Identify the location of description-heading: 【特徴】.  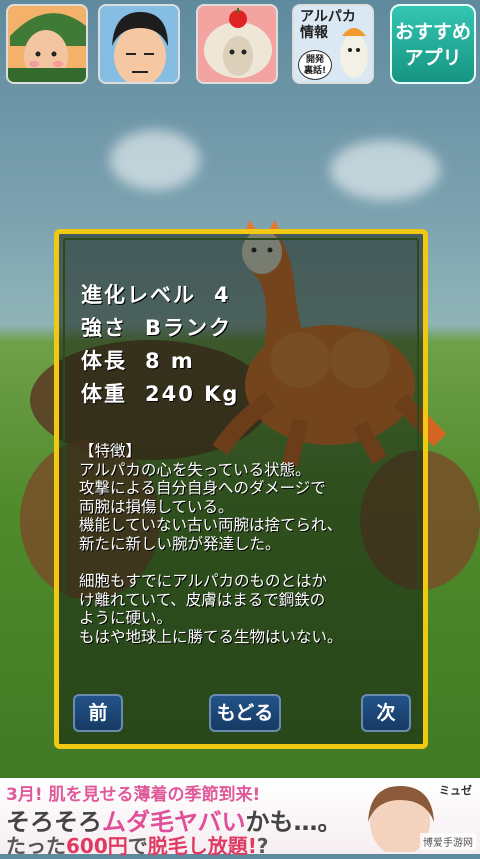
(110, 451).